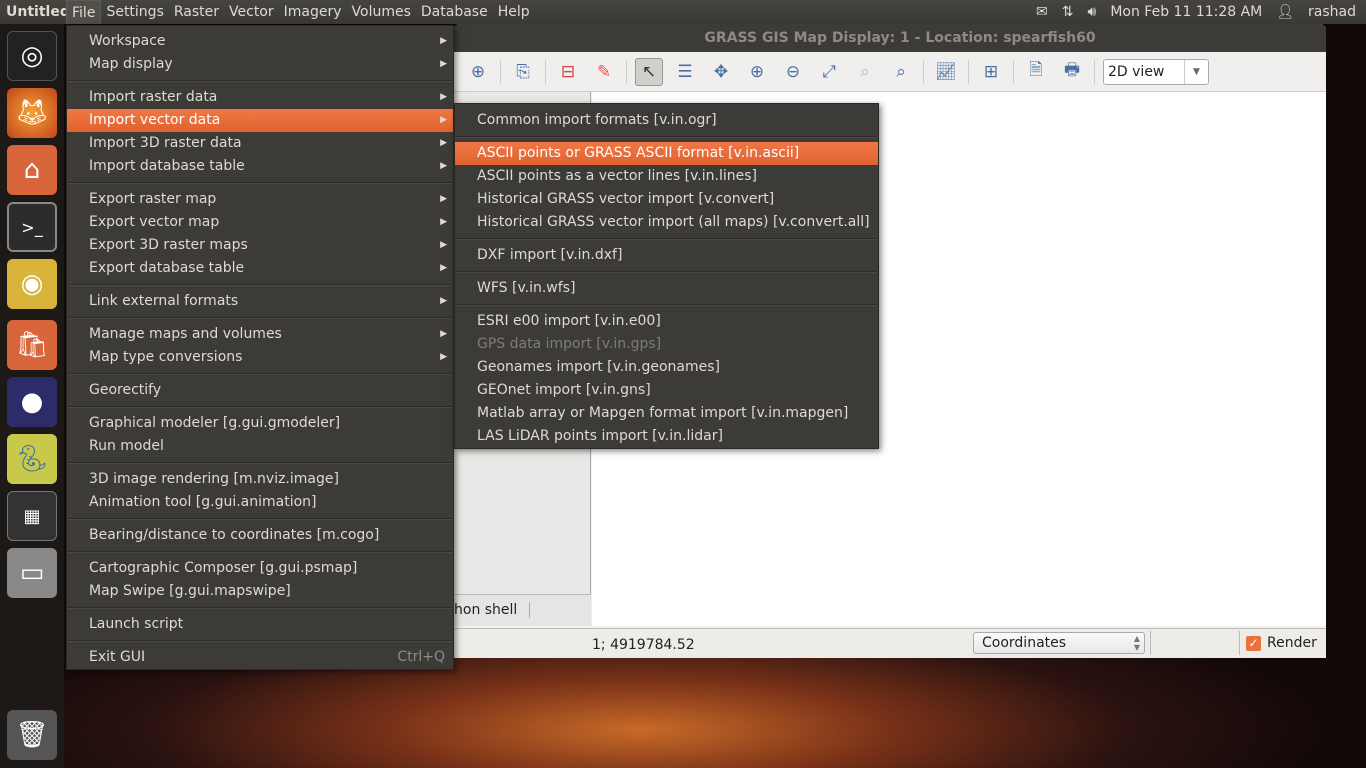 This screenshot has width=1366, height=768. What do you see at coordinates (526, 288) in the screenshot?
I see `menu-item-label: WFS [v.in.wfs]` at bounding box center [526, 288].